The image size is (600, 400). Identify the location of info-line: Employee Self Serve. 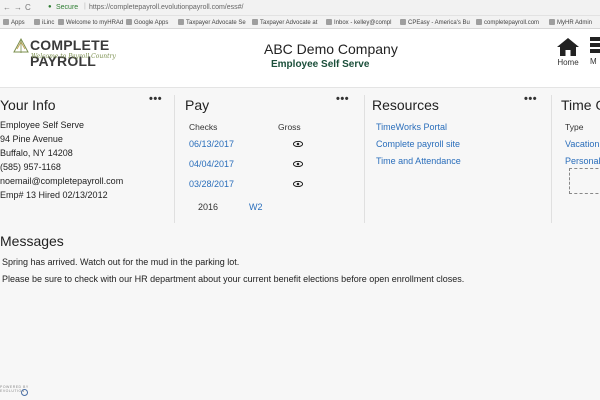
(42, 125).